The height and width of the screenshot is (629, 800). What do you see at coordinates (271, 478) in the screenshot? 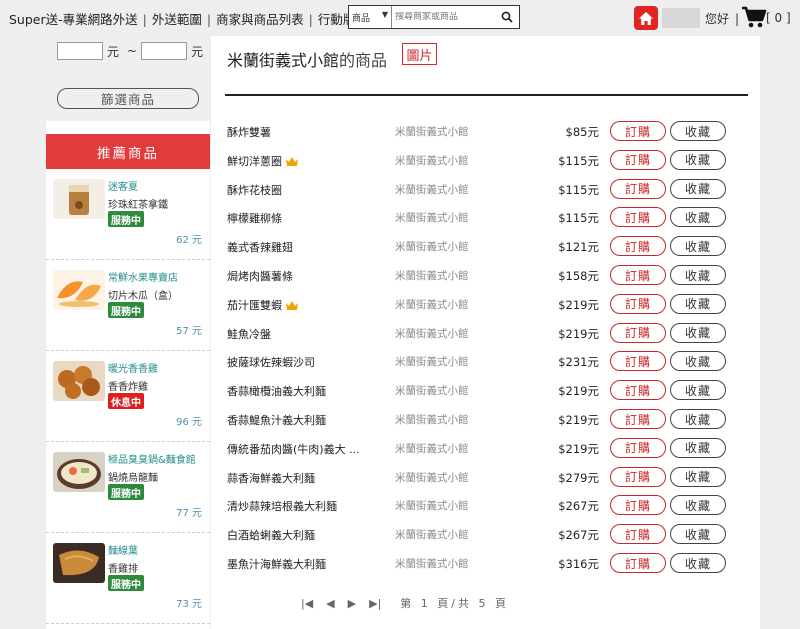
I see `product-name: 蒜香海鮮義大利麵` at bounding box center [271, 478].